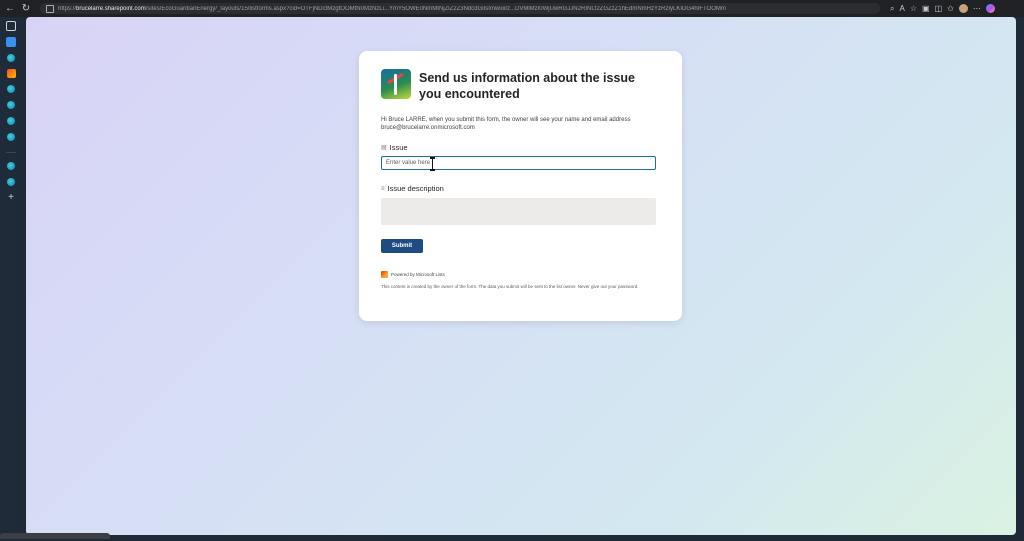  Describe the element at coordinates (10, 9) in the screenshot. I see `back-arrow-icon: ←` at that location.